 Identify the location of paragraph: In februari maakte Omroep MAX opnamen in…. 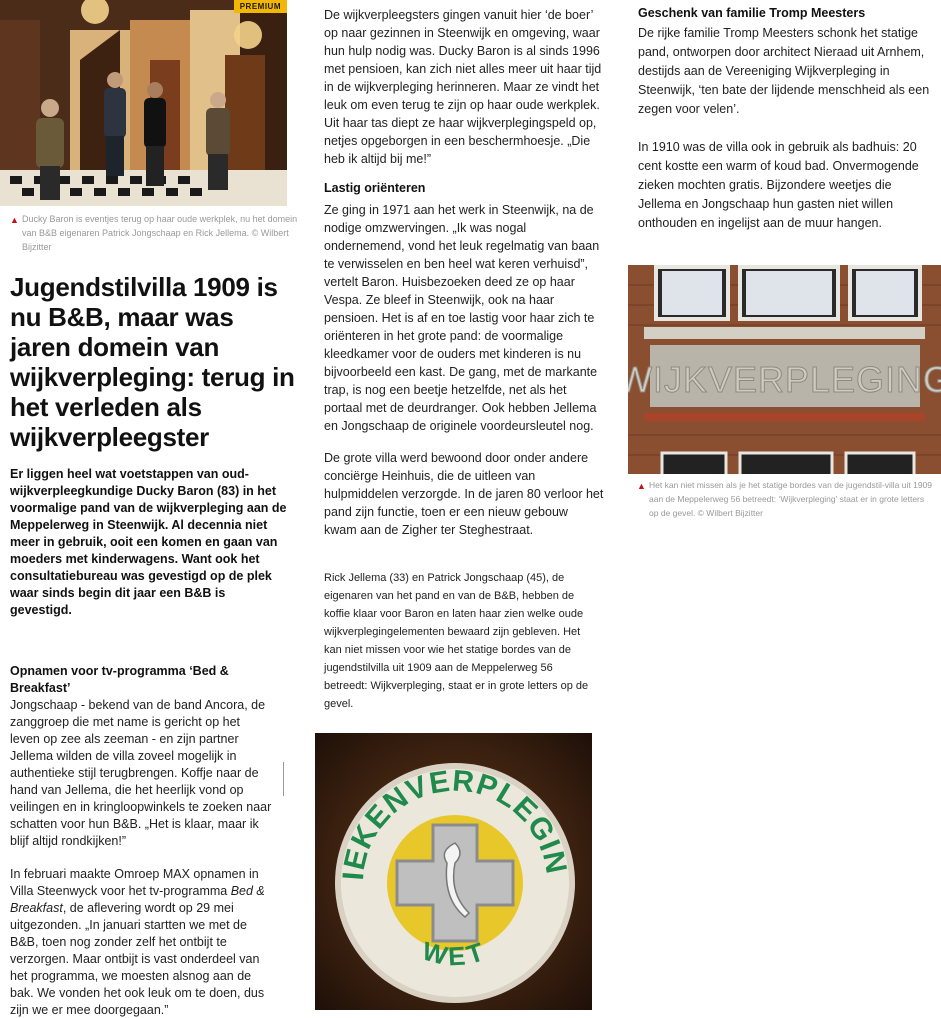
(143, 942).